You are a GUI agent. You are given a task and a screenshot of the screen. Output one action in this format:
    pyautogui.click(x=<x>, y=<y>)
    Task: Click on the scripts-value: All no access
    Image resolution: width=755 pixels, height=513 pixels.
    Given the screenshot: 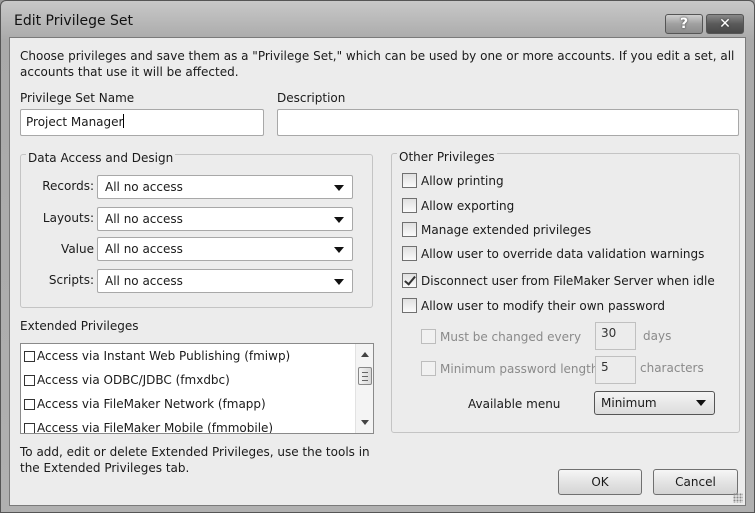 What is the action you would take?
    pyautogui.click(x=144, y=281)
    